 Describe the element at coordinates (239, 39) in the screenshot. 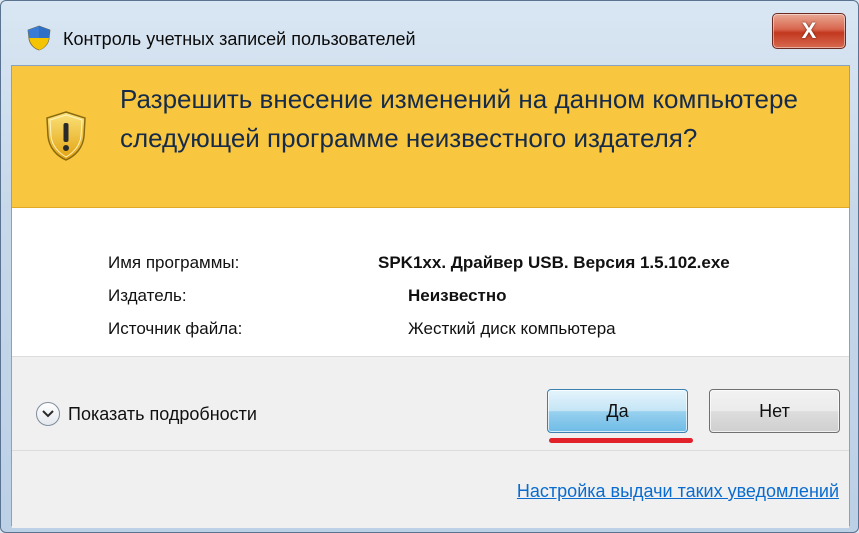

I see `window-title: Контроль учетных записей пользователей` at that location.